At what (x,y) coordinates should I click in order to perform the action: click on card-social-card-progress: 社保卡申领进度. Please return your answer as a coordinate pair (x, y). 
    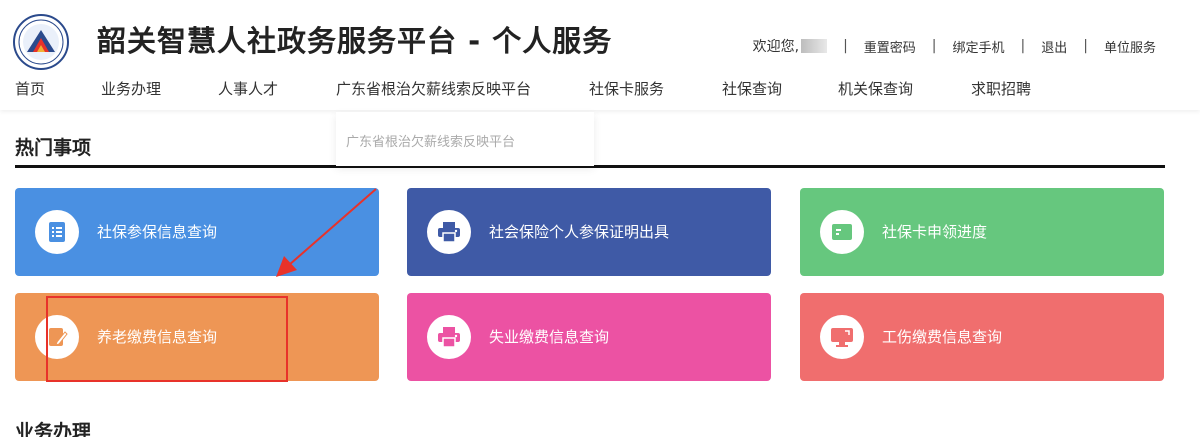
    Looking at the image, I should click on (982, 232).